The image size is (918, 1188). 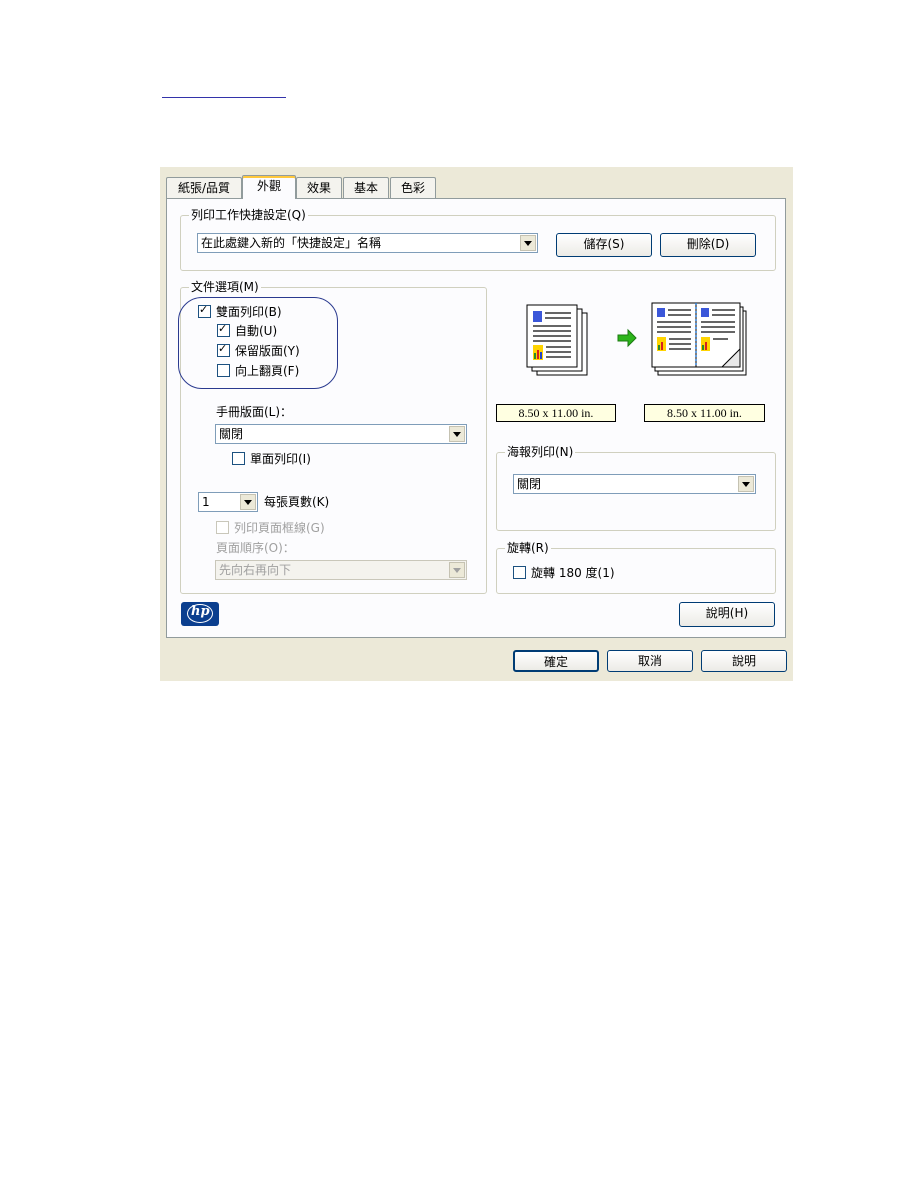 I want to click on tab-finishing: 外觀, so click(x=269, y=187).